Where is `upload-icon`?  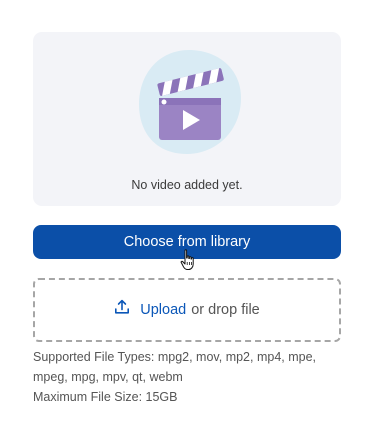 upload-icon is located at coordinates (122, 306).